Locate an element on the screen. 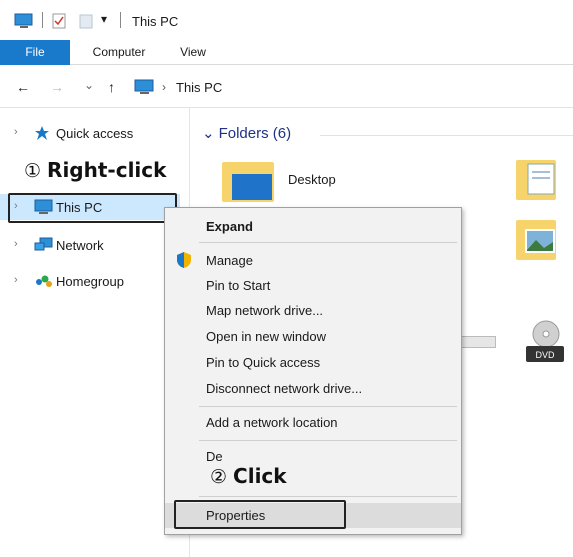 The image size is (573, 557). highlight-properties is located at coordinates (260, 514).